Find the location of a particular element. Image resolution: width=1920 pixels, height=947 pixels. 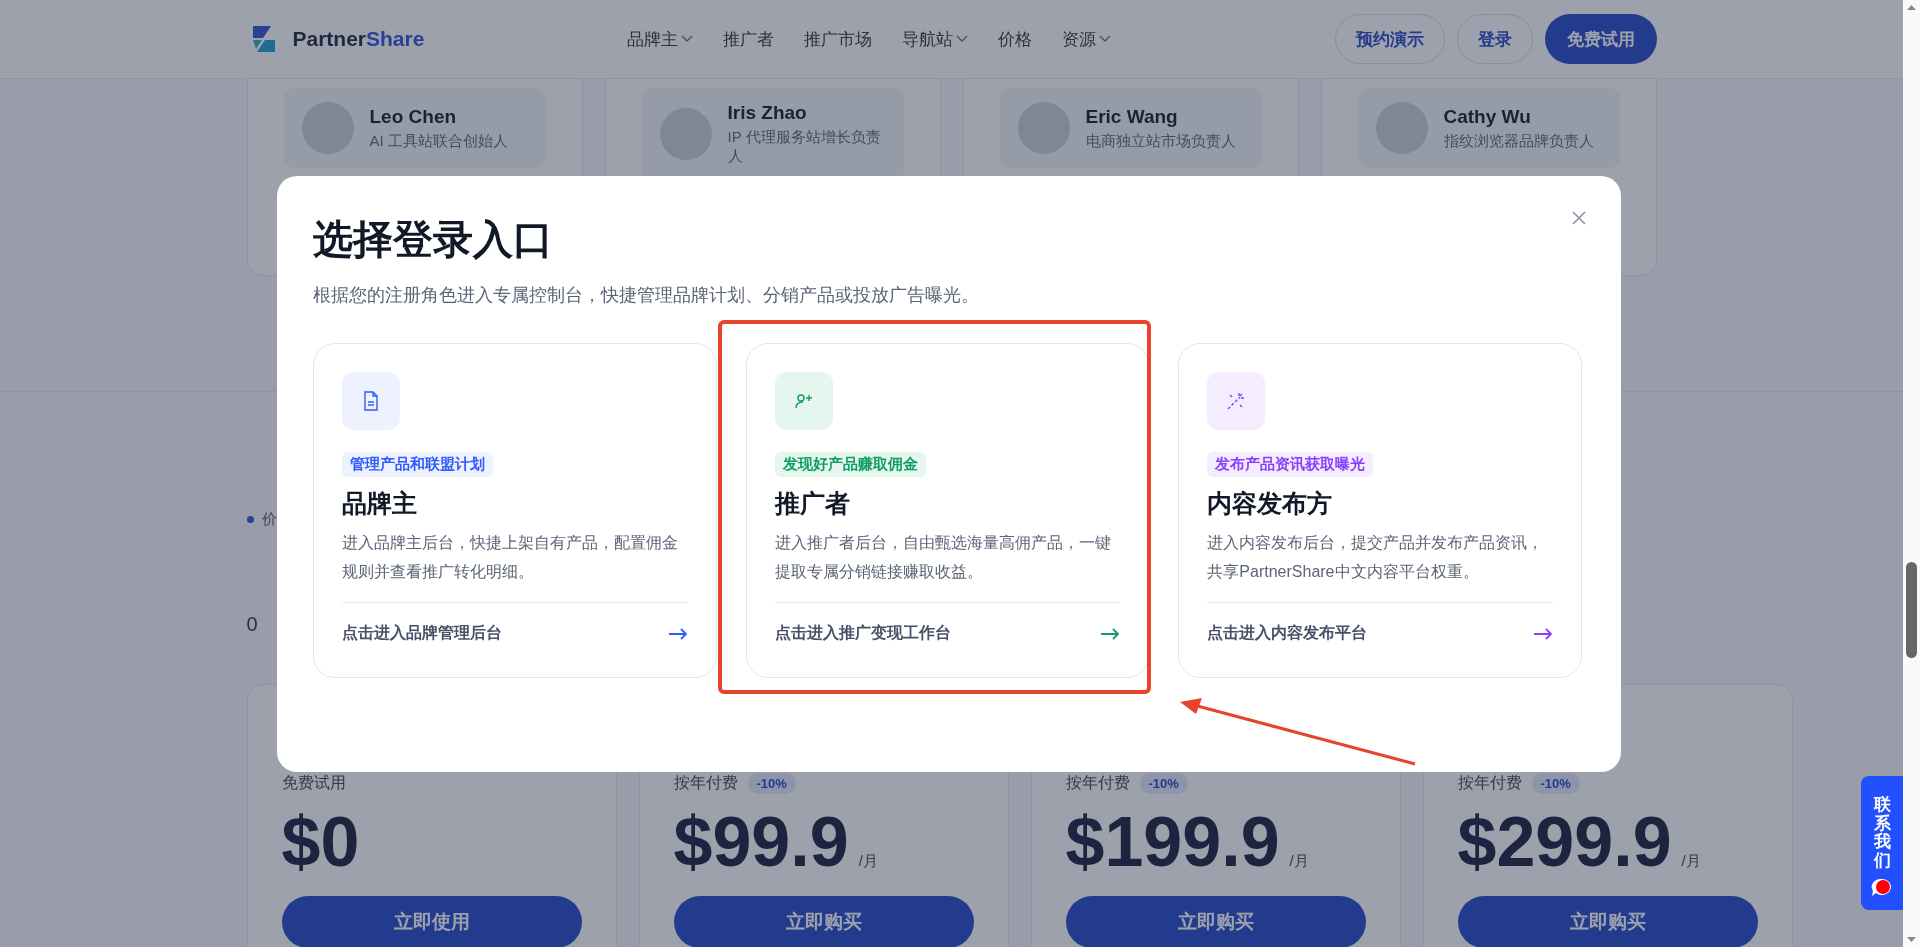

scrollbar-thumb is located at coordinates (1911, 610).